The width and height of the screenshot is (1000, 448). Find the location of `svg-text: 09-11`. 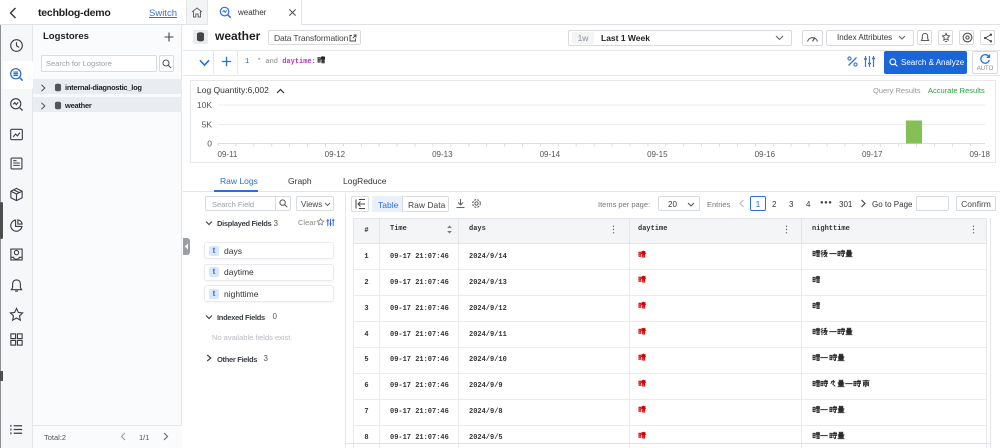

svg-text: 09-11 is located at coordinates (227, 154).